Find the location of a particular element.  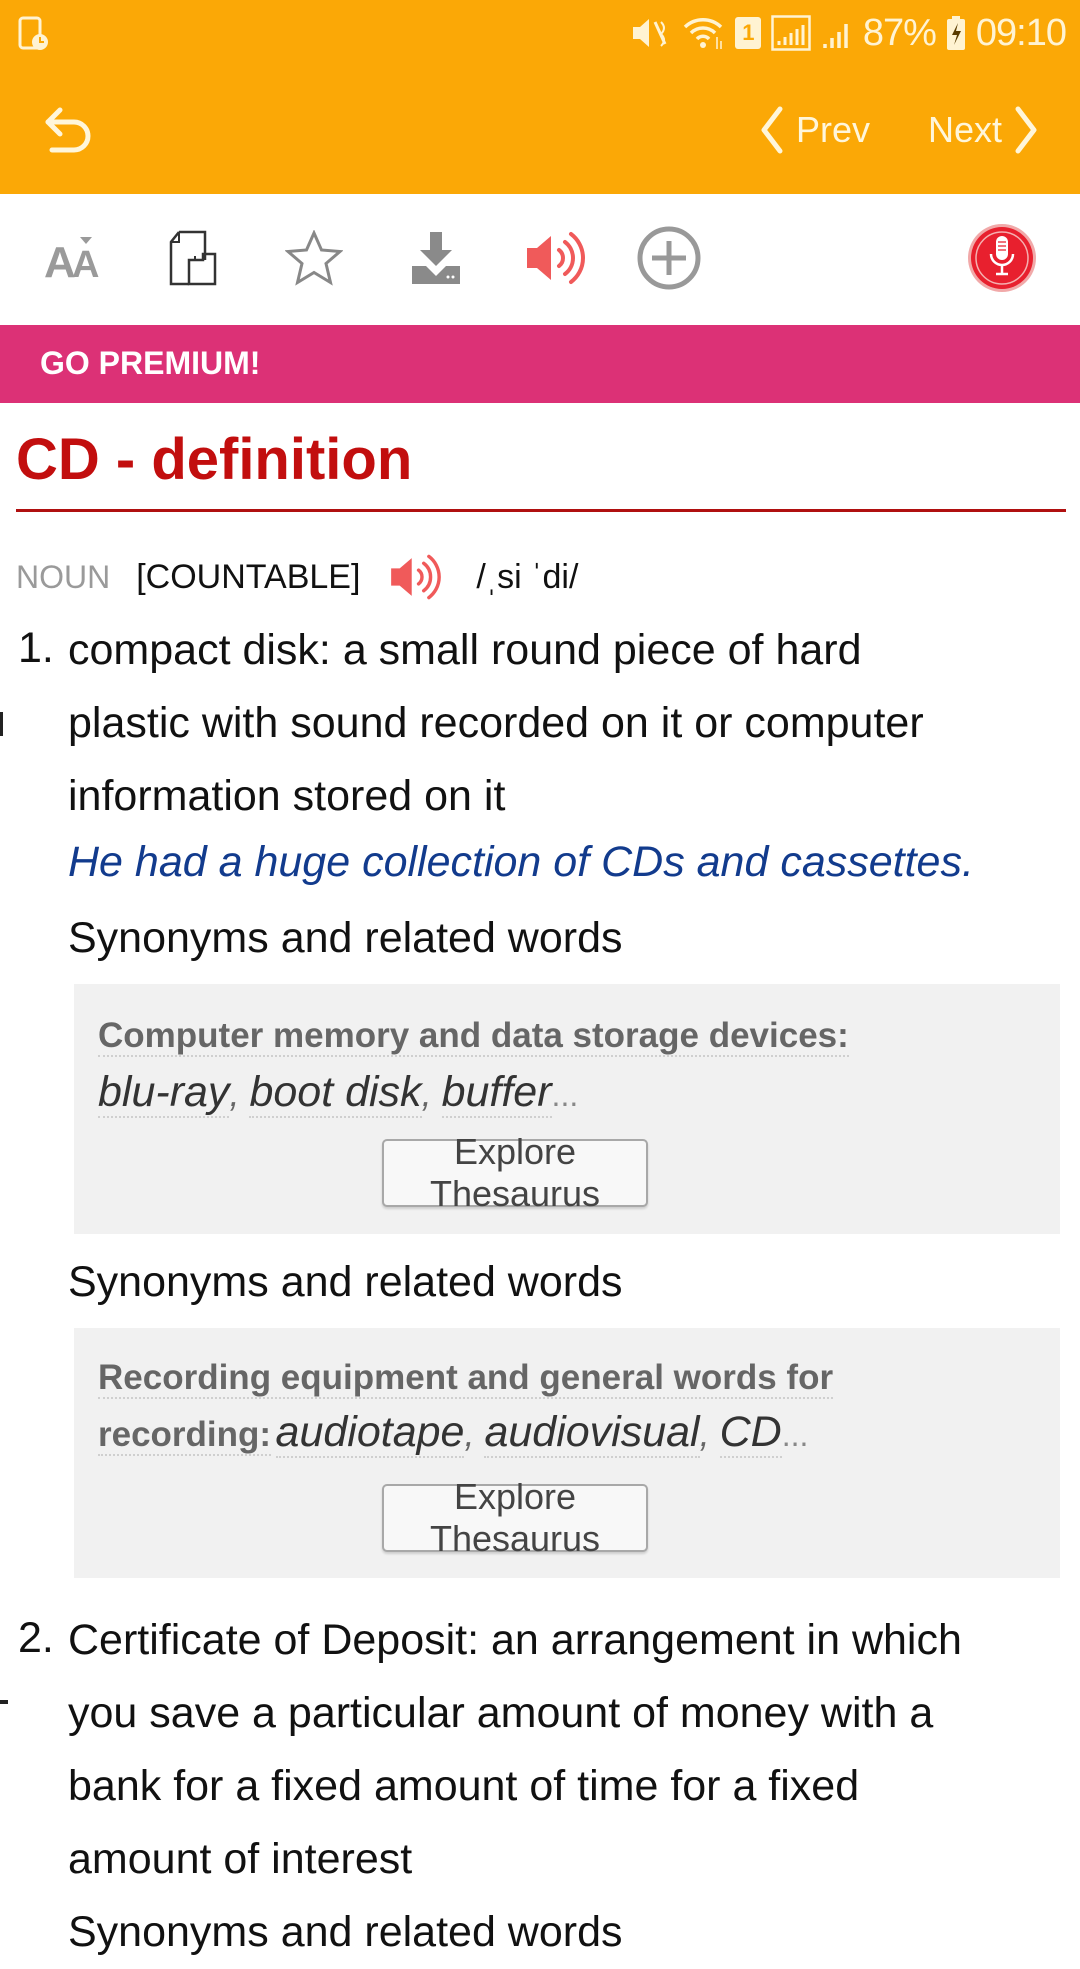

audio-button is located at coordinates (556, 258).